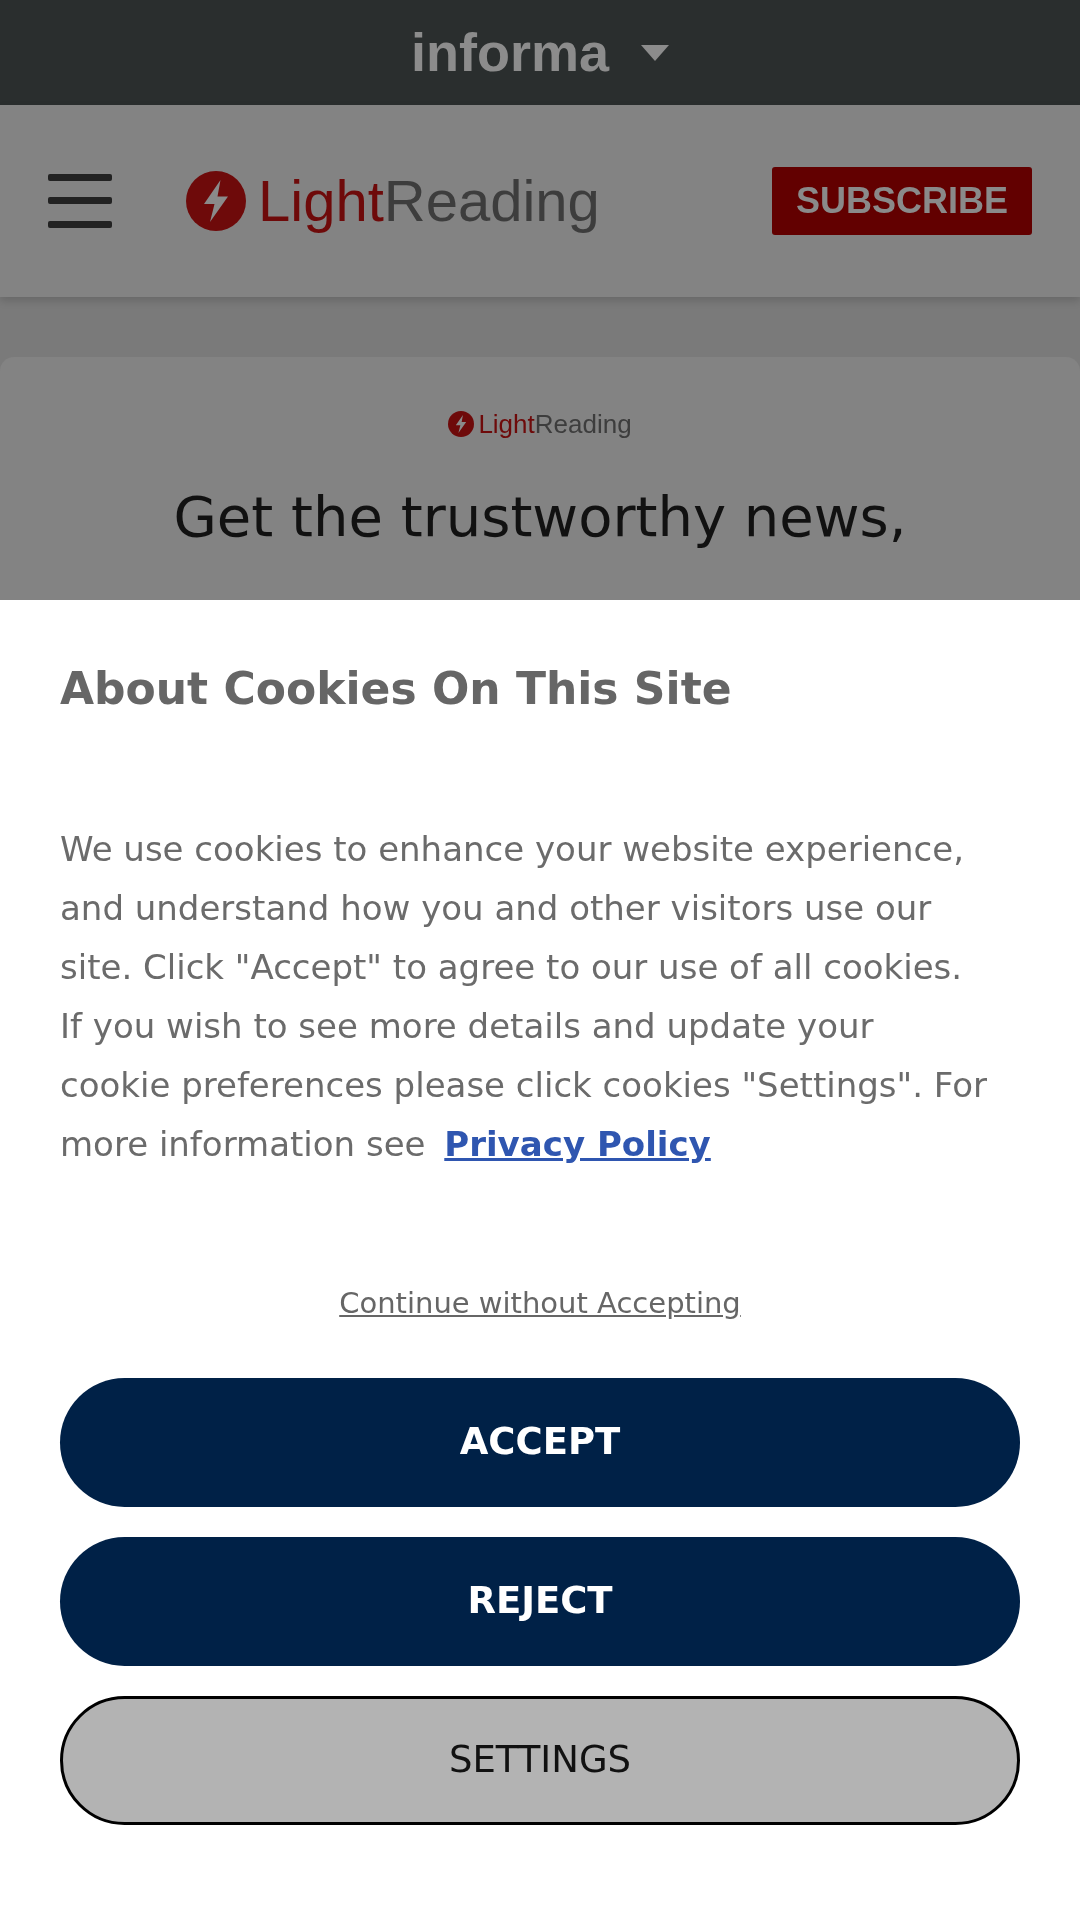  What do you see at coordinates (80, 201) in the screenshot?
I see `menu-icon` at bounding box center [80, 201].